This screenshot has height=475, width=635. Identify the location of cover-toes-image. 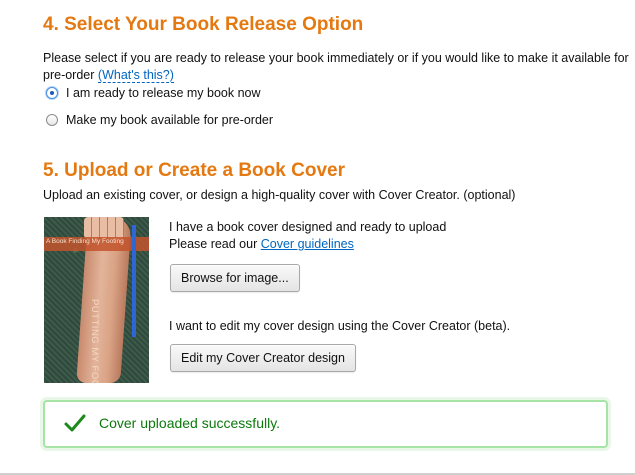
(104, 228).